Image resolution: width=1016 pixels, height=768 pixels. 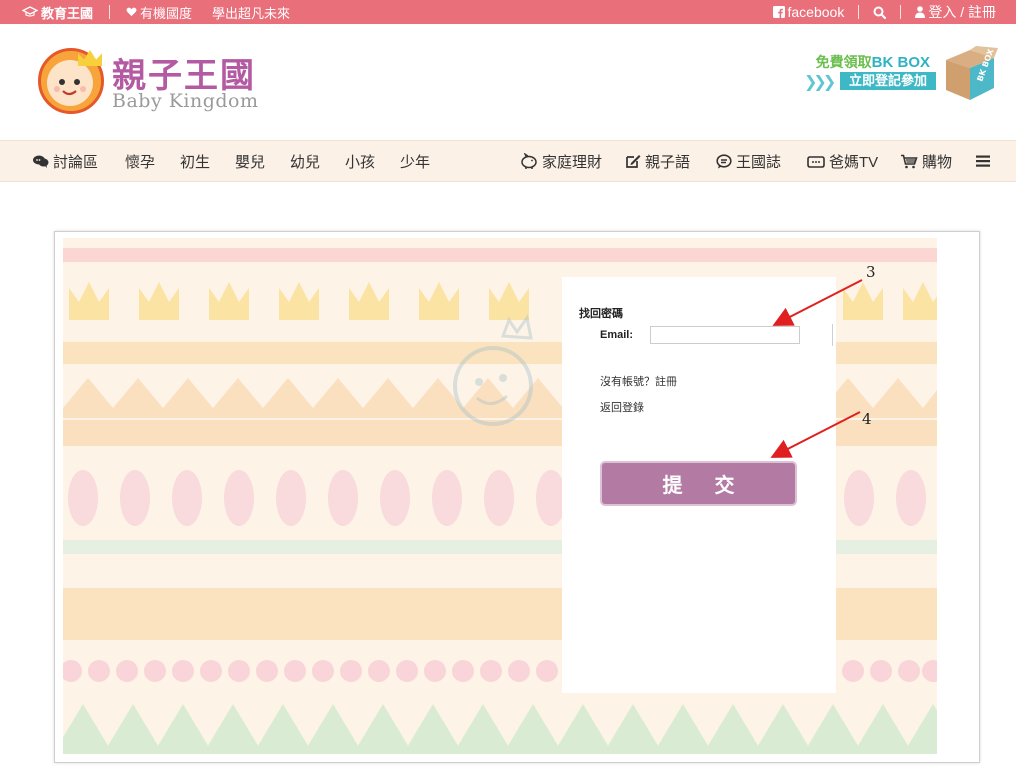 I want to click on annotation-overlay, so click(x=816, y=368).